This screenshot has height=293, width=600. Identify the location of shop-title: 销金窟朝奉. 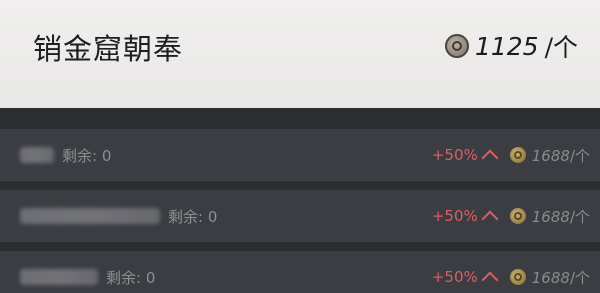
(108, 49).